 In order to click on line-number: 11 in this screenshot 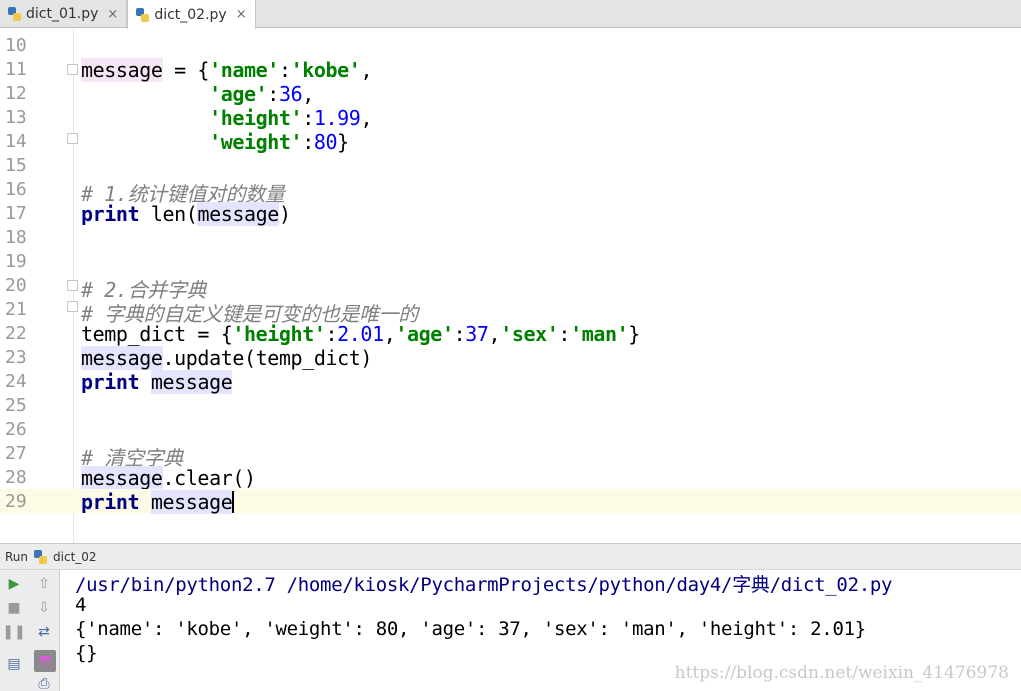, I will do `click(16, 69)`.